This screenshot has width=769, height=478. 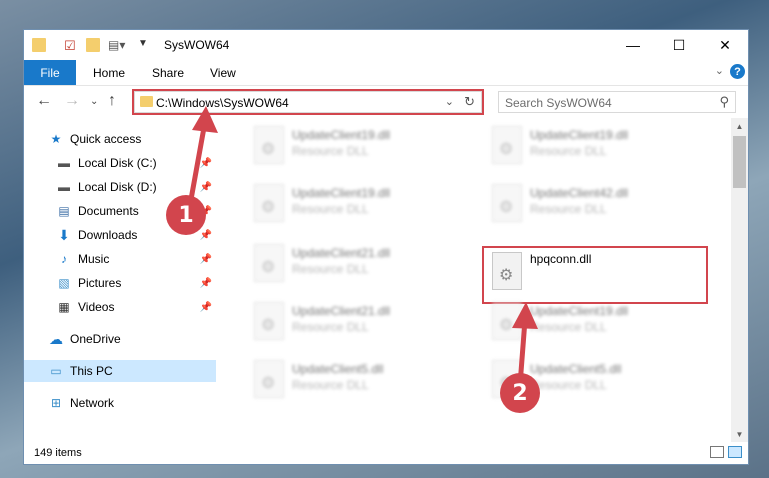 I want to click on step-badge-2: 2, so click(x=520, y=393).